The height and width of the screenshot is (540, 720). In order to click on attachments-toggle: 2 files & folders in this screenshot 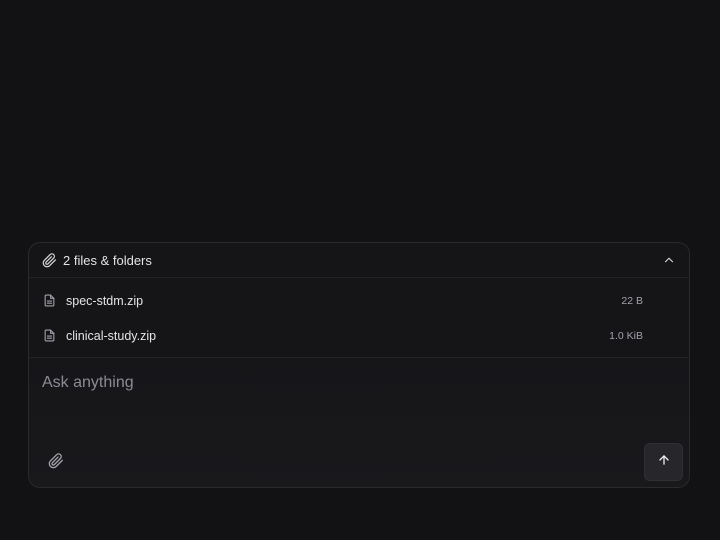, I will do `click(359, 260)`.